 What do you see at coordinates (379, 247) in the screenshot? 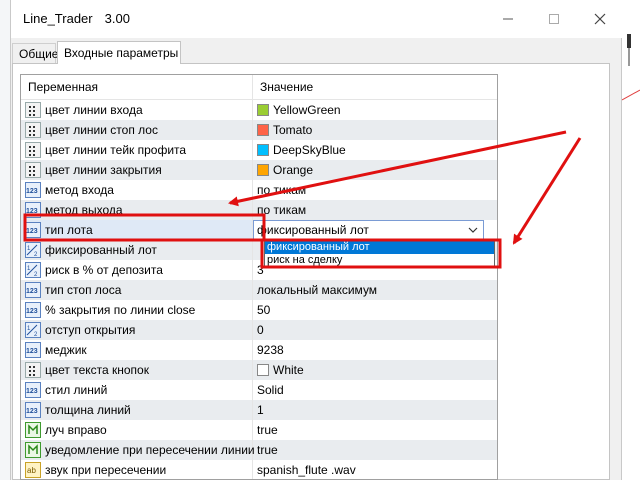
I see `dropdown-option-fixed-lot: фиксированный лот` at bounding box center [379, 247].